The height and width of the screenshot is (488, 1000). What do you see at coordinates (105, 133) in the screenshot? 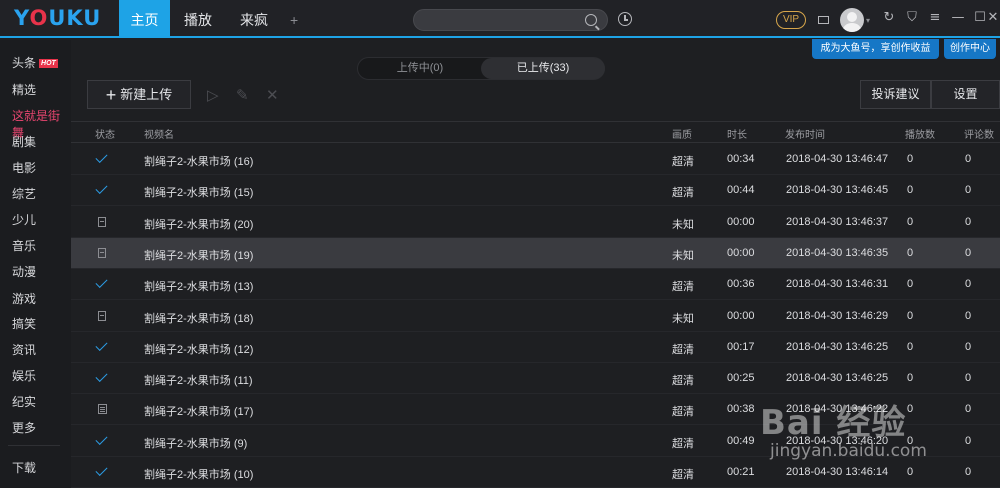
I see `col-status: 状态` at bounding box center [105, 133].